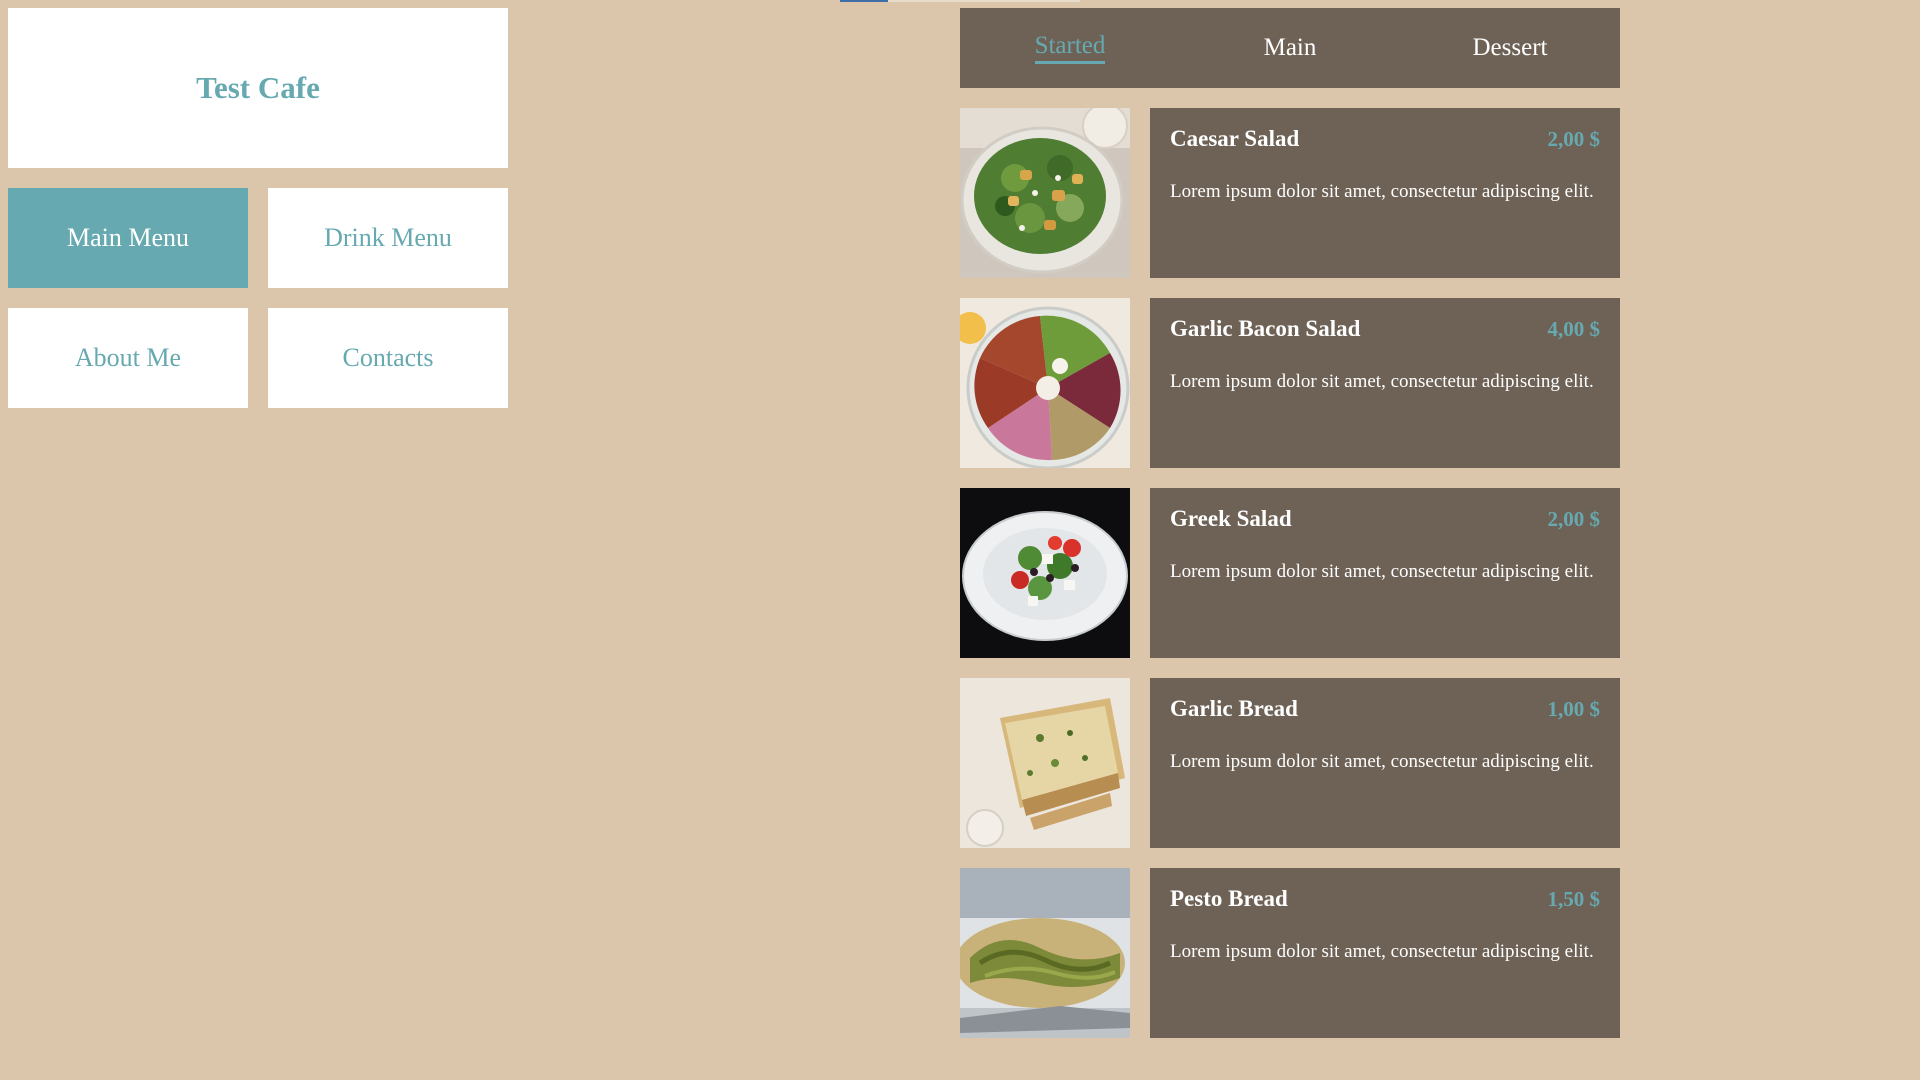  Describe the element at coordinates (1045, 573) in the screenshot. I see `greek-salad-photo` at that location.